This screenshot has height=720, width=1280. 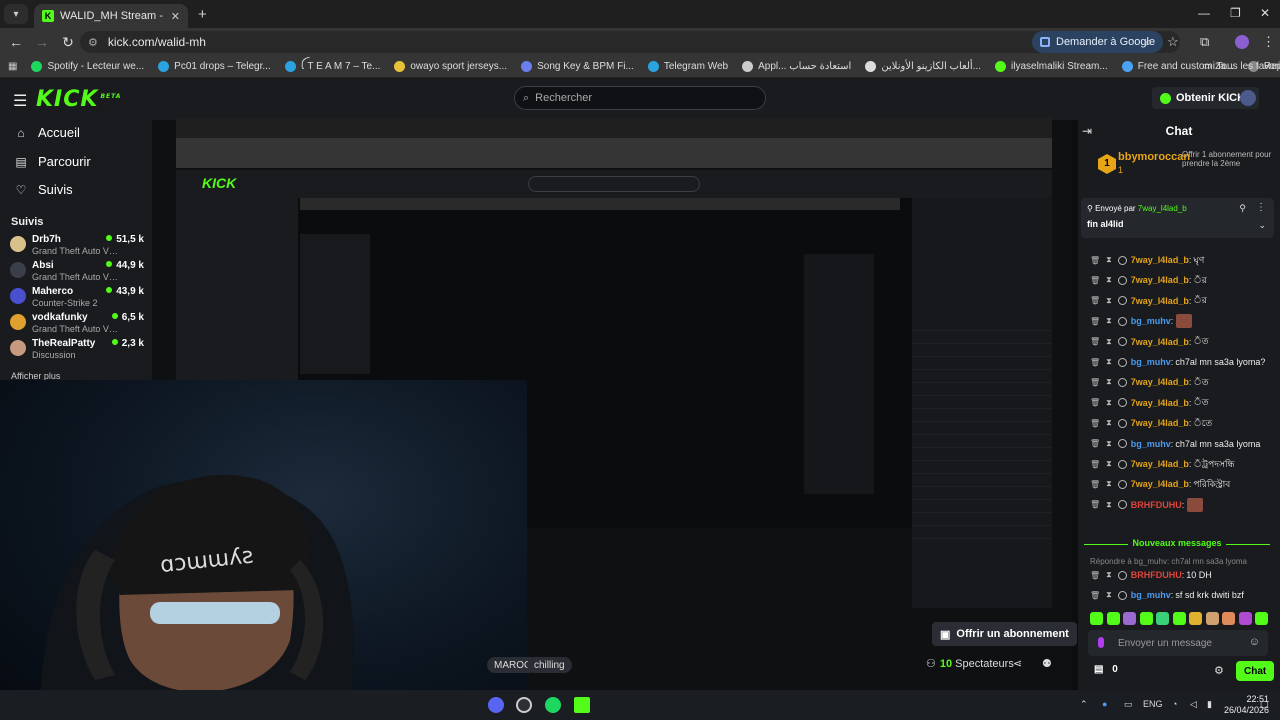 I want to click on follow-user-icon: ⚉, so click(x=1047, y=663).